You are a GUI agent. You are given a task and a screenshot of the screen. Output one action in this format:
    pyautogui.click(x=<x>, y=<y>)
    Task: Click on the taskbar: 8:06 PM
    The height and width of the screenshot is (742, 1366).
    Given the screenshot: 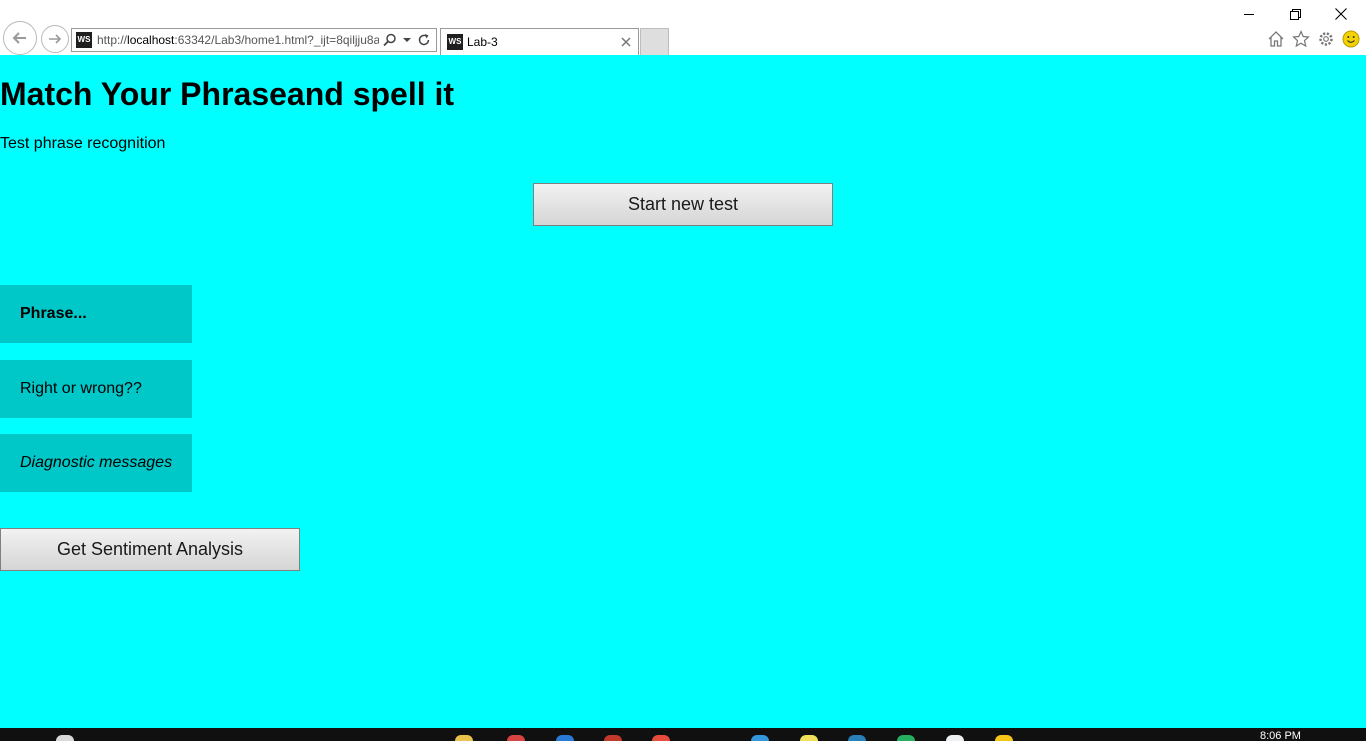 What is the action you would take?
    pyautogui.click(x=683, y=735)
    